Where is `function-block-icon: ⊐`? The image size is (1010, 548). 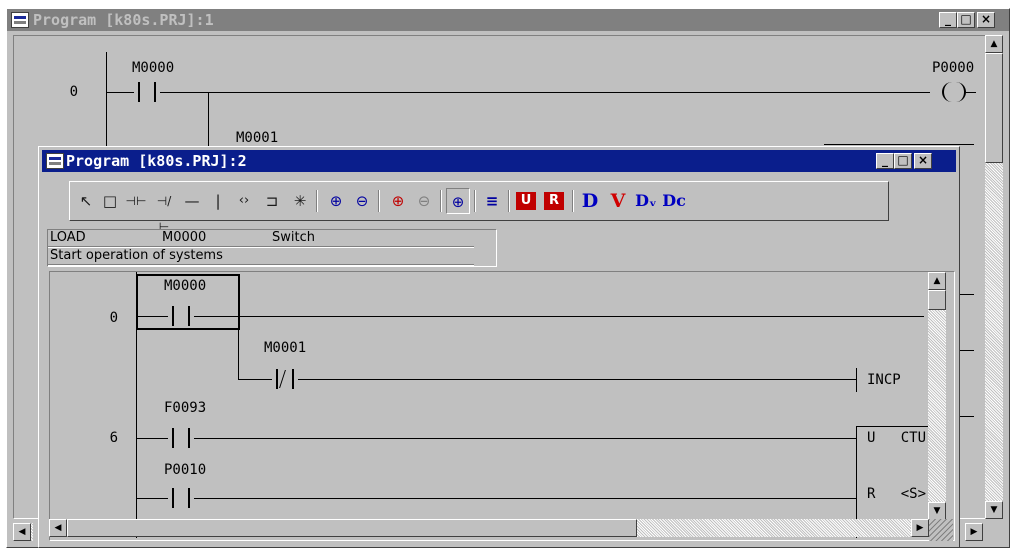 function-block-icon: ⊐ is located at coordinates (272, 201).